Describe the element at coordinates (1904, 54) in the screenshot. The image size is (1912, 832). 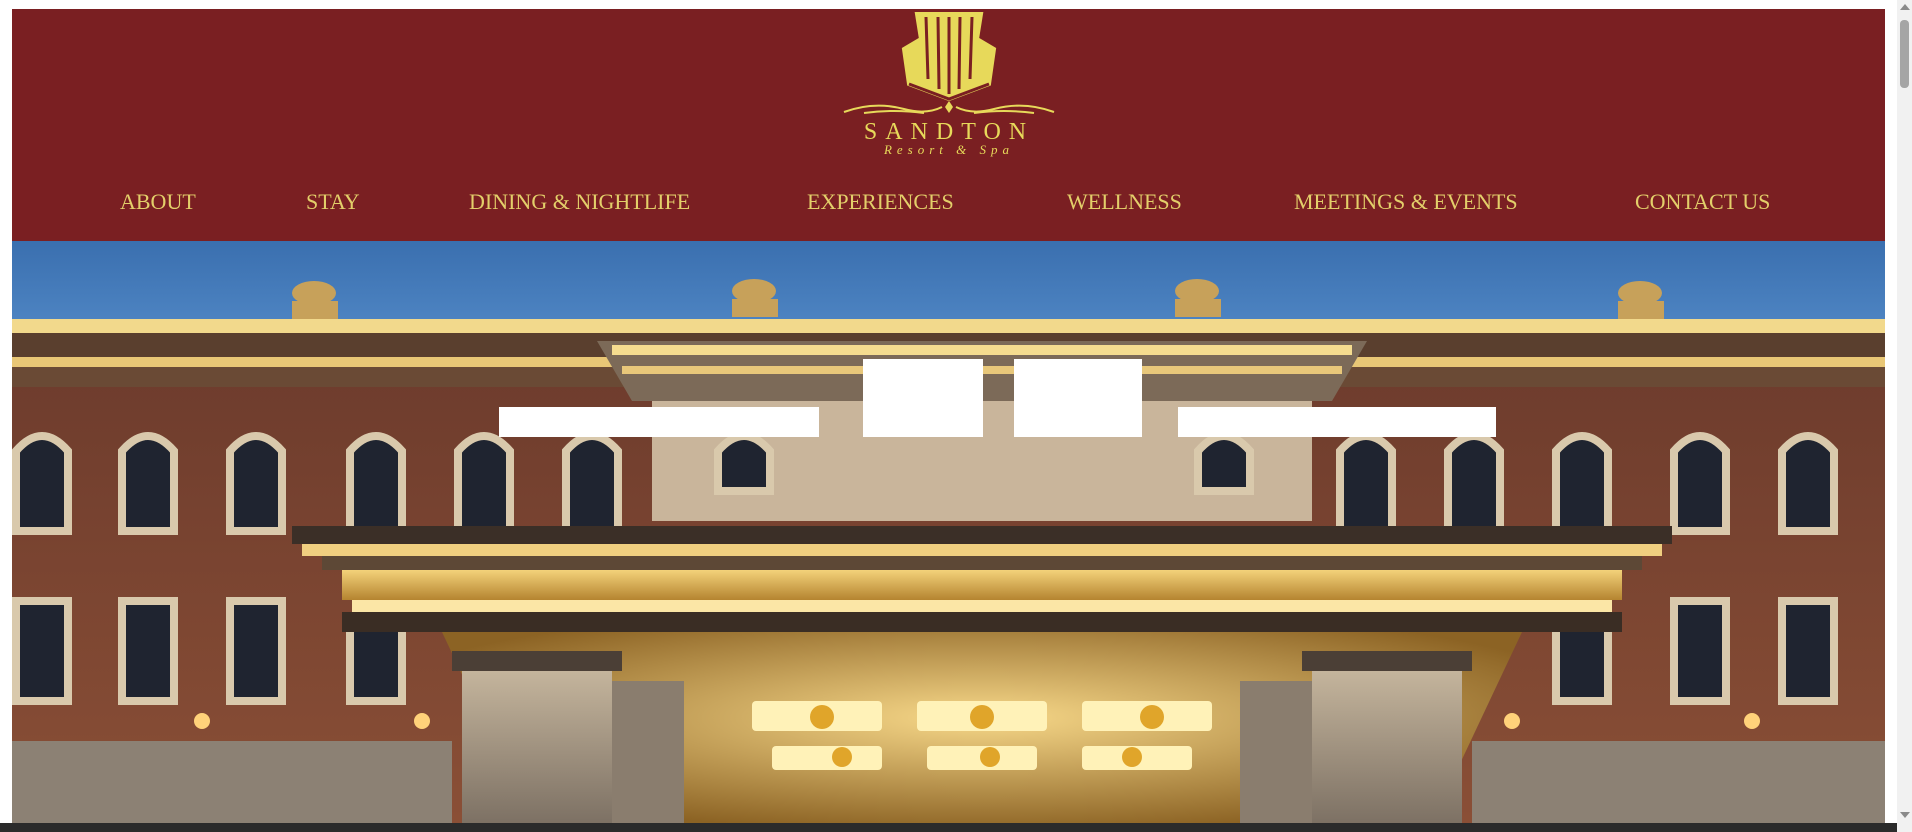
I see `scrollbar-thumb` at that location.